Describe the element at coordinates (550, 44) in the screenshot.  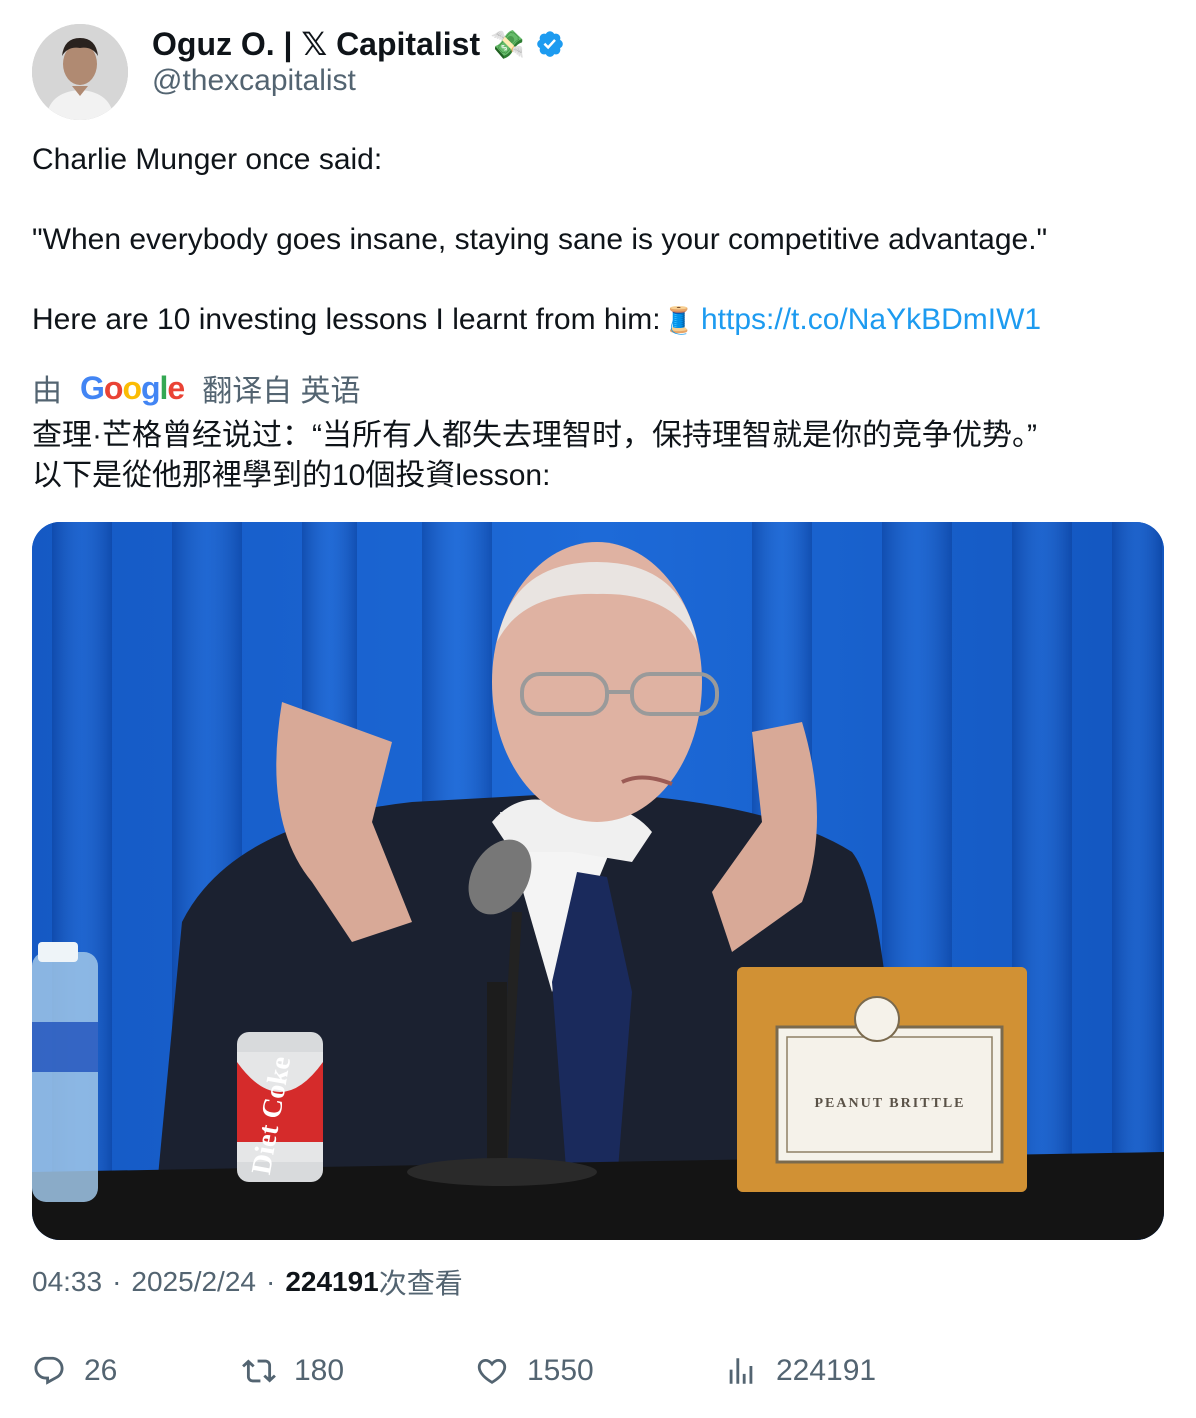
I see `verified-badge-icon` at that location.